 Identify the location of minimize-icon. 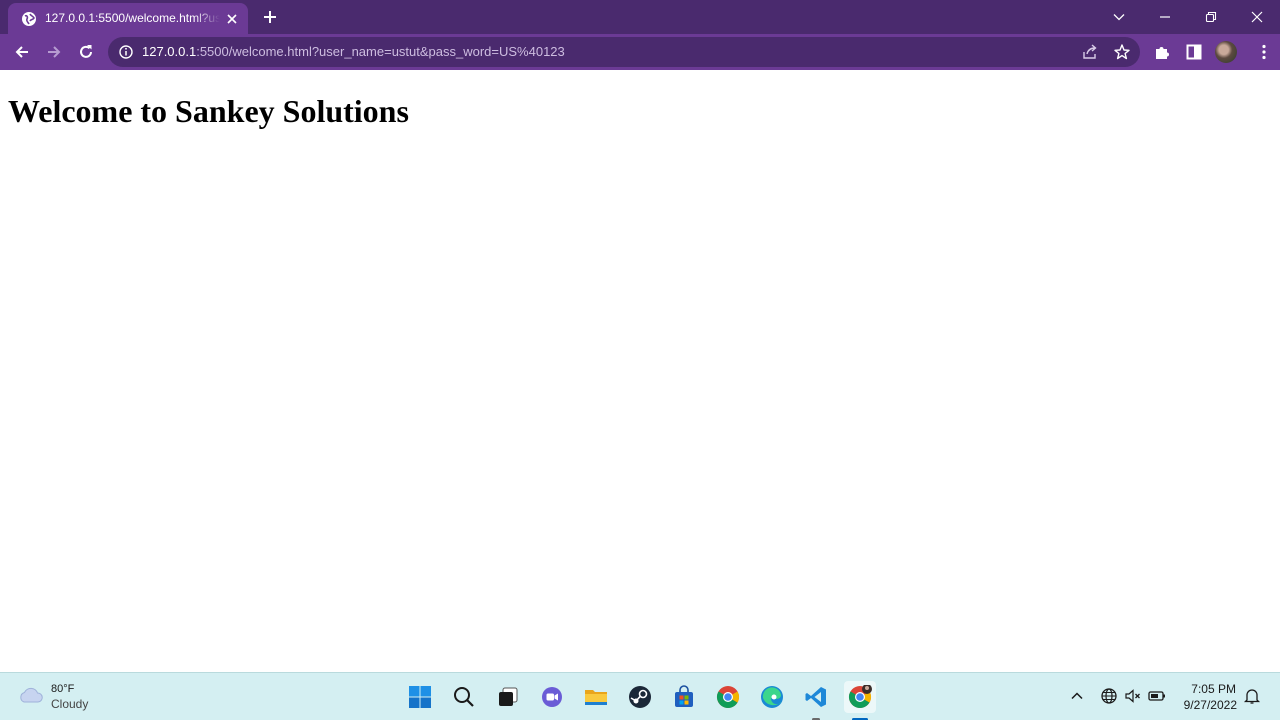
(1165, 17).